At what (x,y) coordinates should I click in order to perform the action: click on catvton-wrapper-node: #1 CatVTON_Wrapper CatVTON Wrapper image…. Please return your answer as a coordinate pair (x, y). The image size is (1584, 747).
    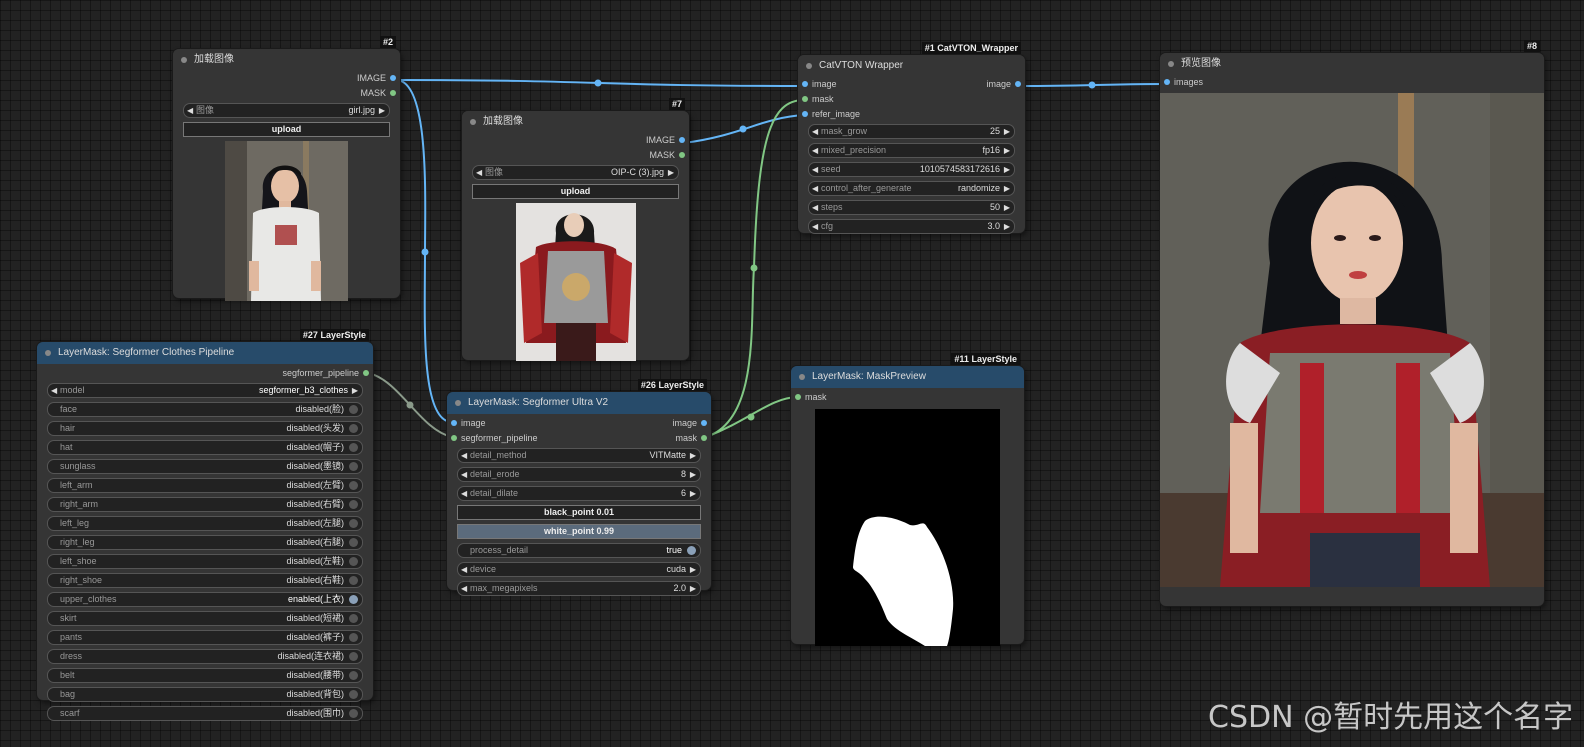
    Looking at the image, I should click on (911, 138).